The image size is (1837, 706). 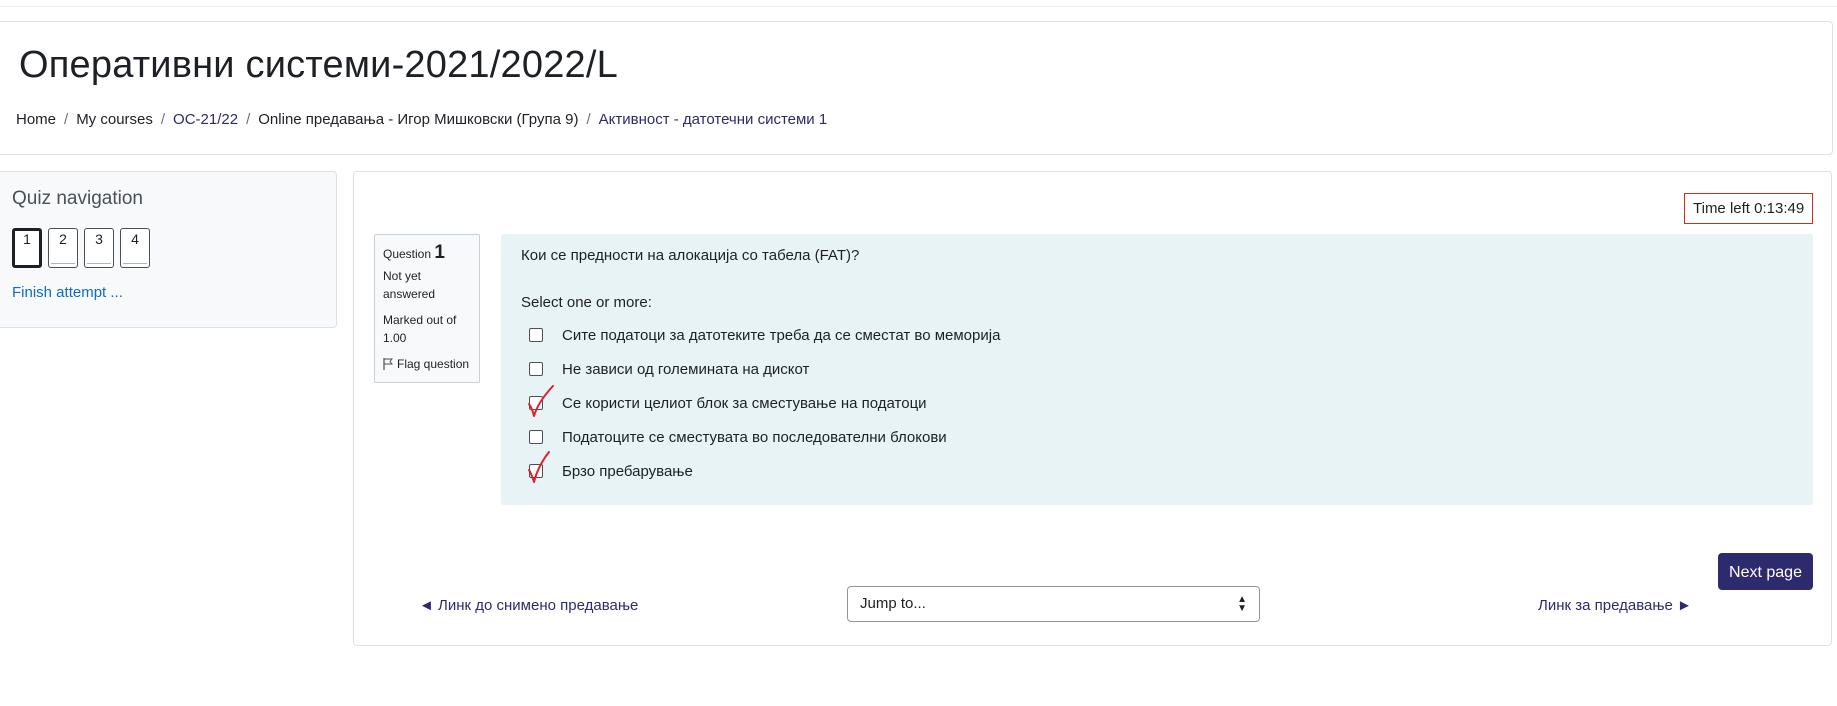 What do you see at coordinates (409, 285) in the screenshot?
I see `question-state: Not yet answered` at bounding box center [409, 285].